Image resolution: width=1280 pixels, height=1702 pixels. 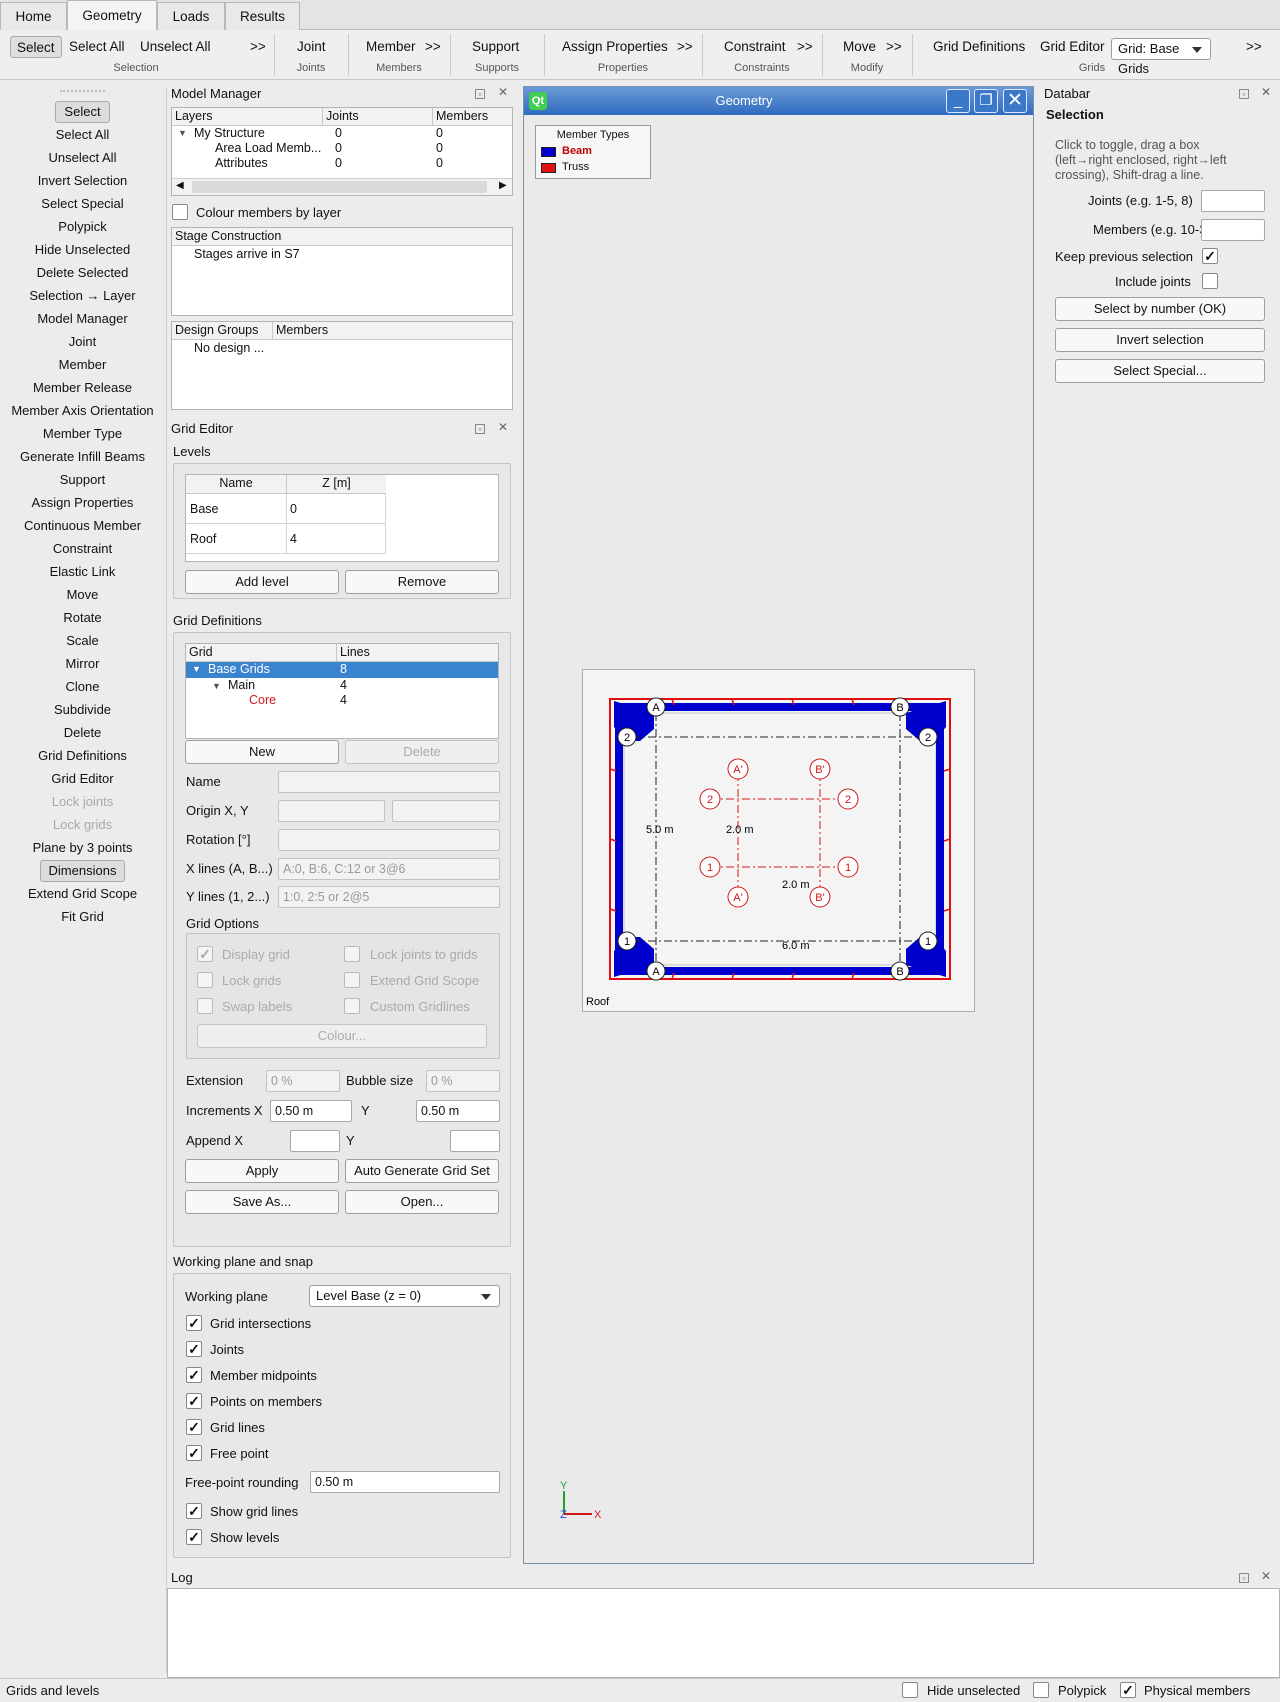 I want to click on snap-free-point-checkbox: ✓, so click(x=194, y=1453).